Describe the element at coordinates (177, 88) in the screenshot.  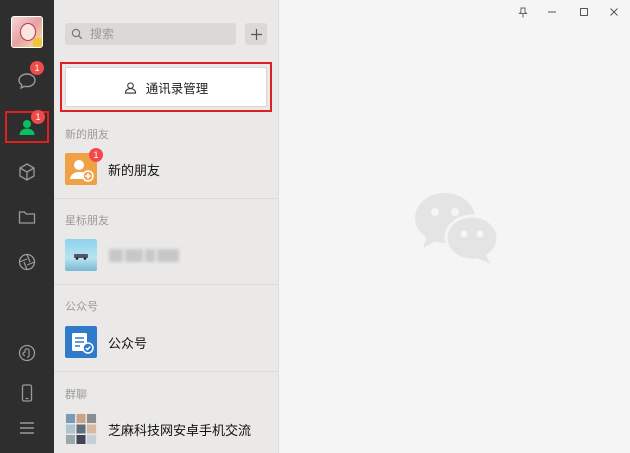
I see `contacts-manage-label: 通讯录管理` at that location.